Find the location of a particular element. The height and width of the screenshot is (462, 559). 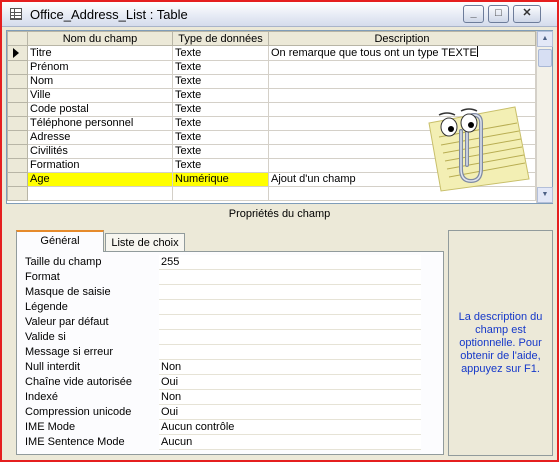

field-name-cell: Age is located at coordinates (100, 179).